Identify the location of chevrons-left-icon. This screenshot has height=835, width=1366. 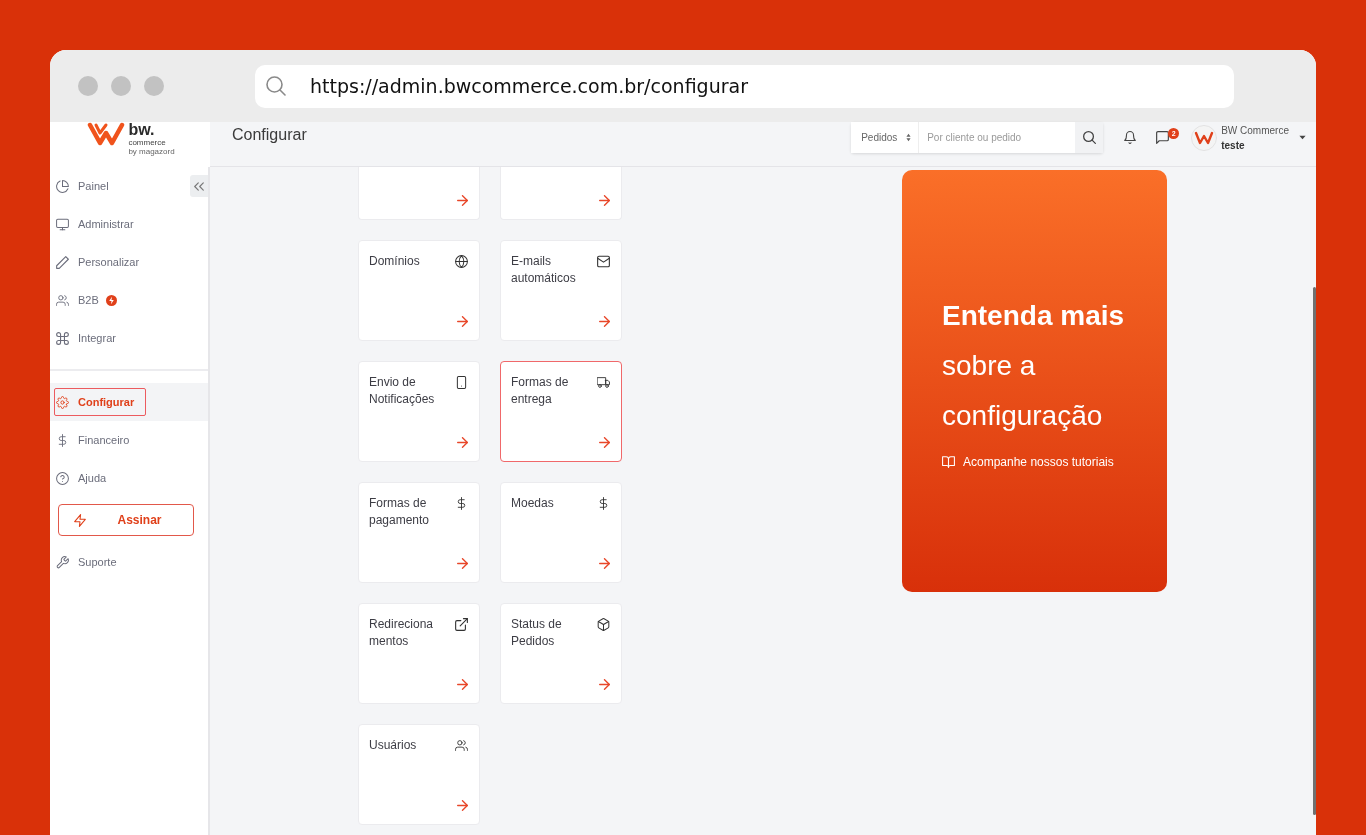
(199, 186).